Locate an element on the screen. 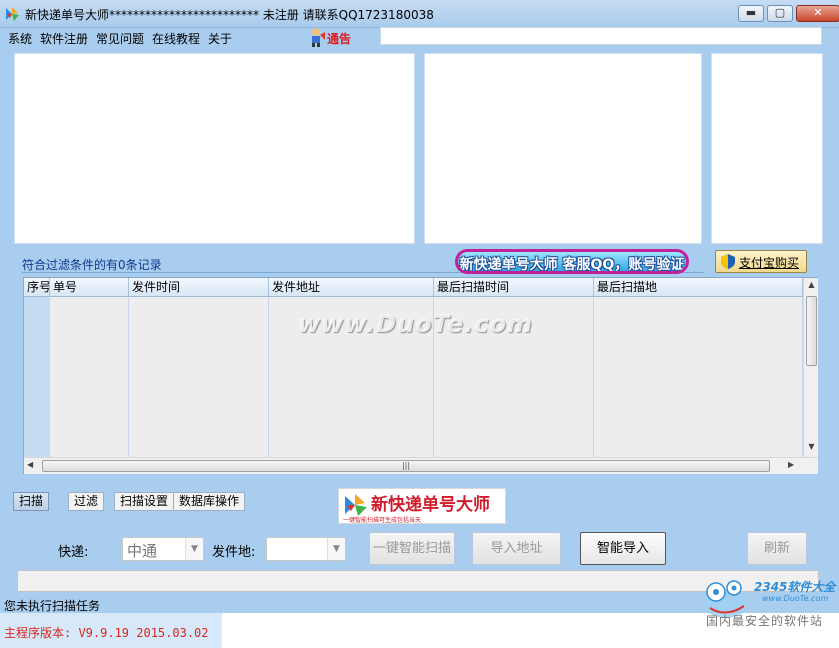 This screenshot has width=839, height=648. import-address-button: 导入地址 is located at coordinates (516, 548).